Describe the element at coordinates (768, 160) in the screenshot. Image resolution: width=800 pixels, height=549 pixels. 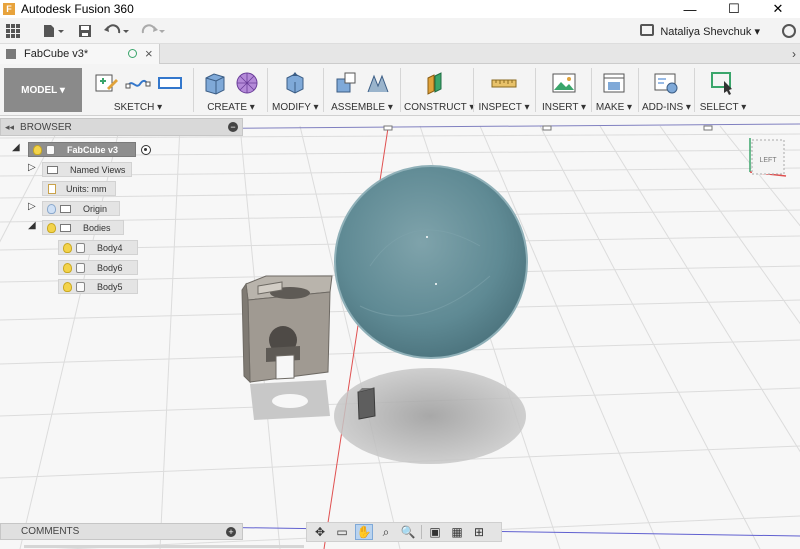
I see `viewcube-face-label: LEFT` at that location.